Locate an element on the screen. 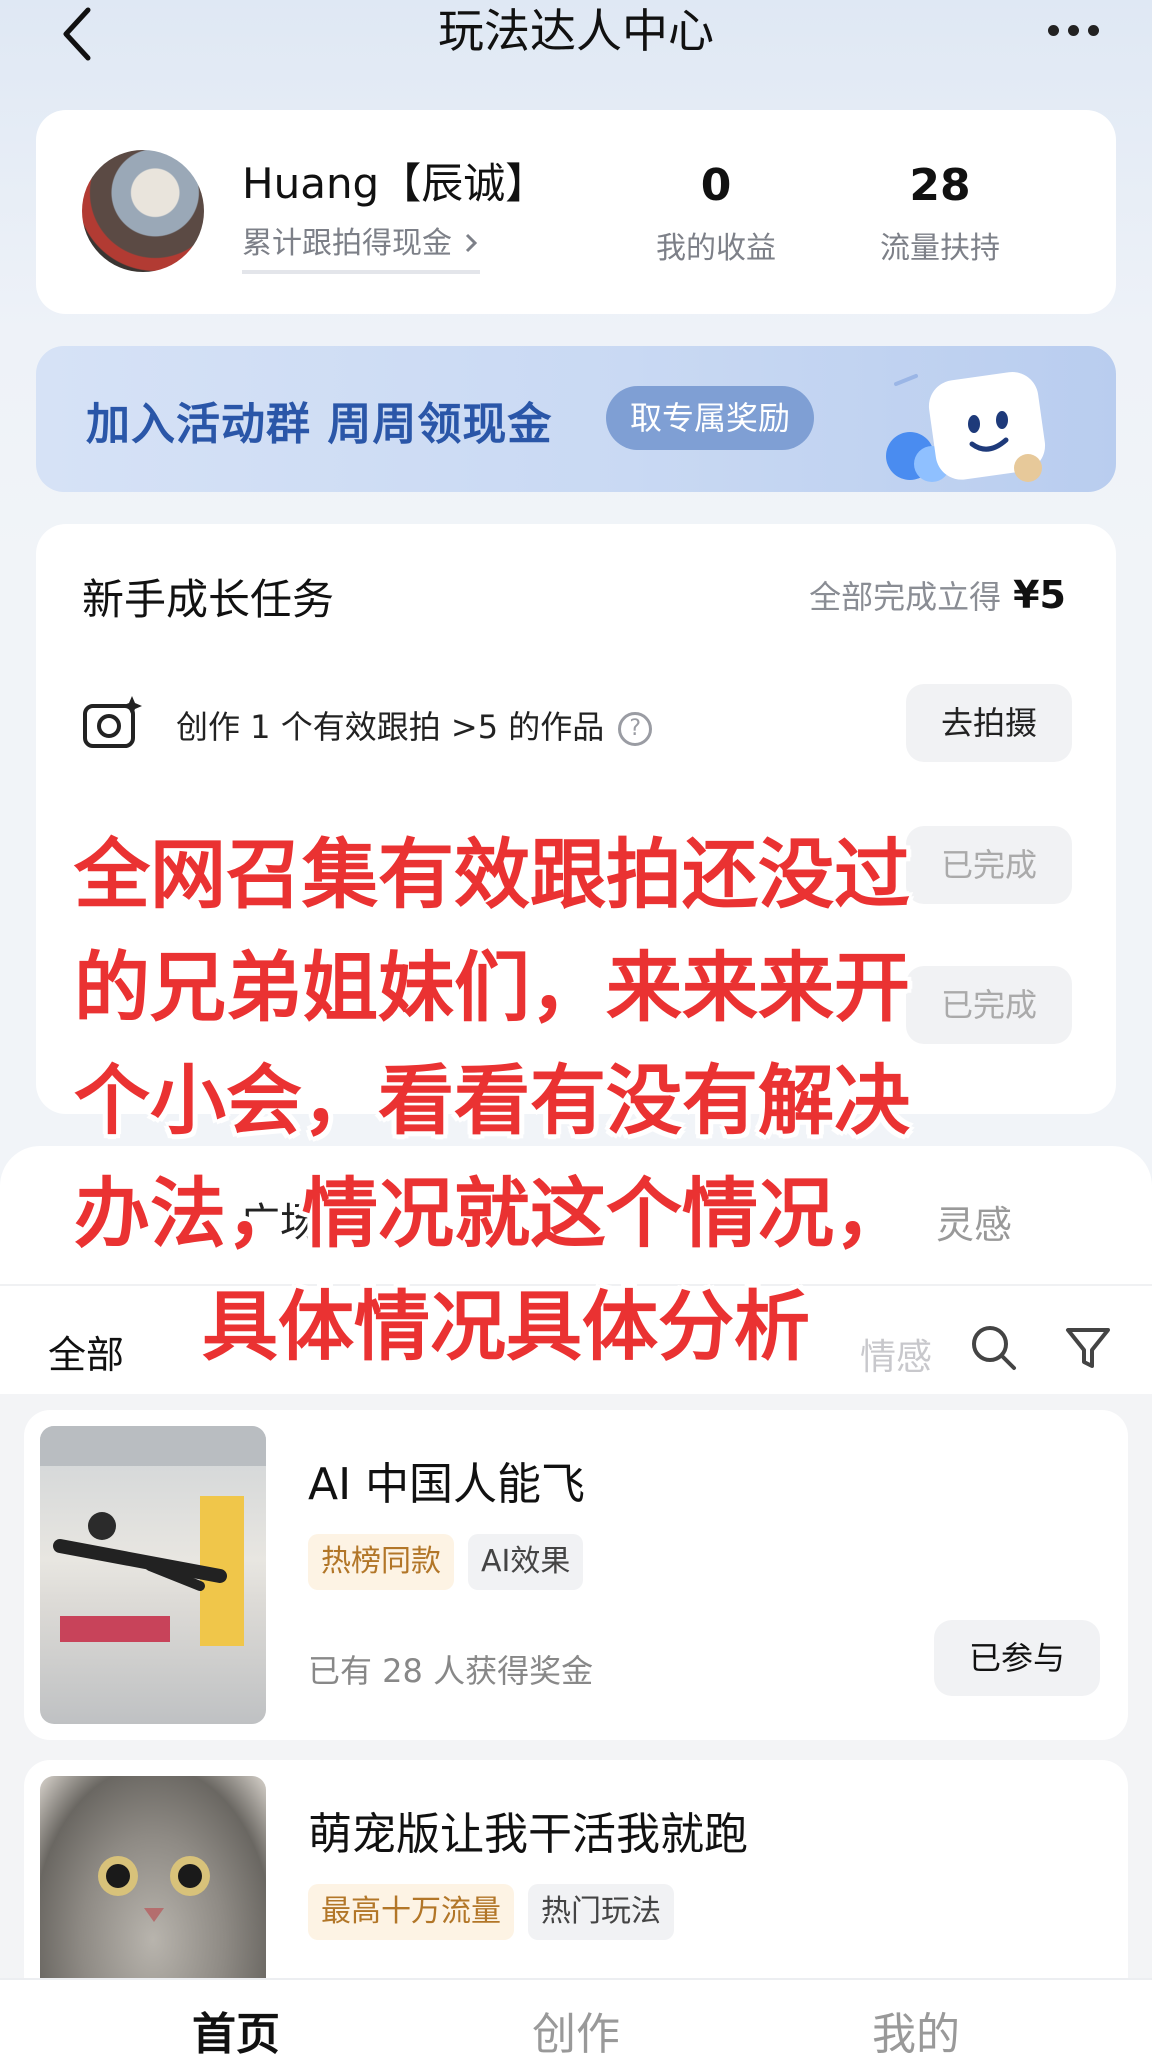  banner-reward-button: 取专属奖励 is located at coordinates (710, 418).